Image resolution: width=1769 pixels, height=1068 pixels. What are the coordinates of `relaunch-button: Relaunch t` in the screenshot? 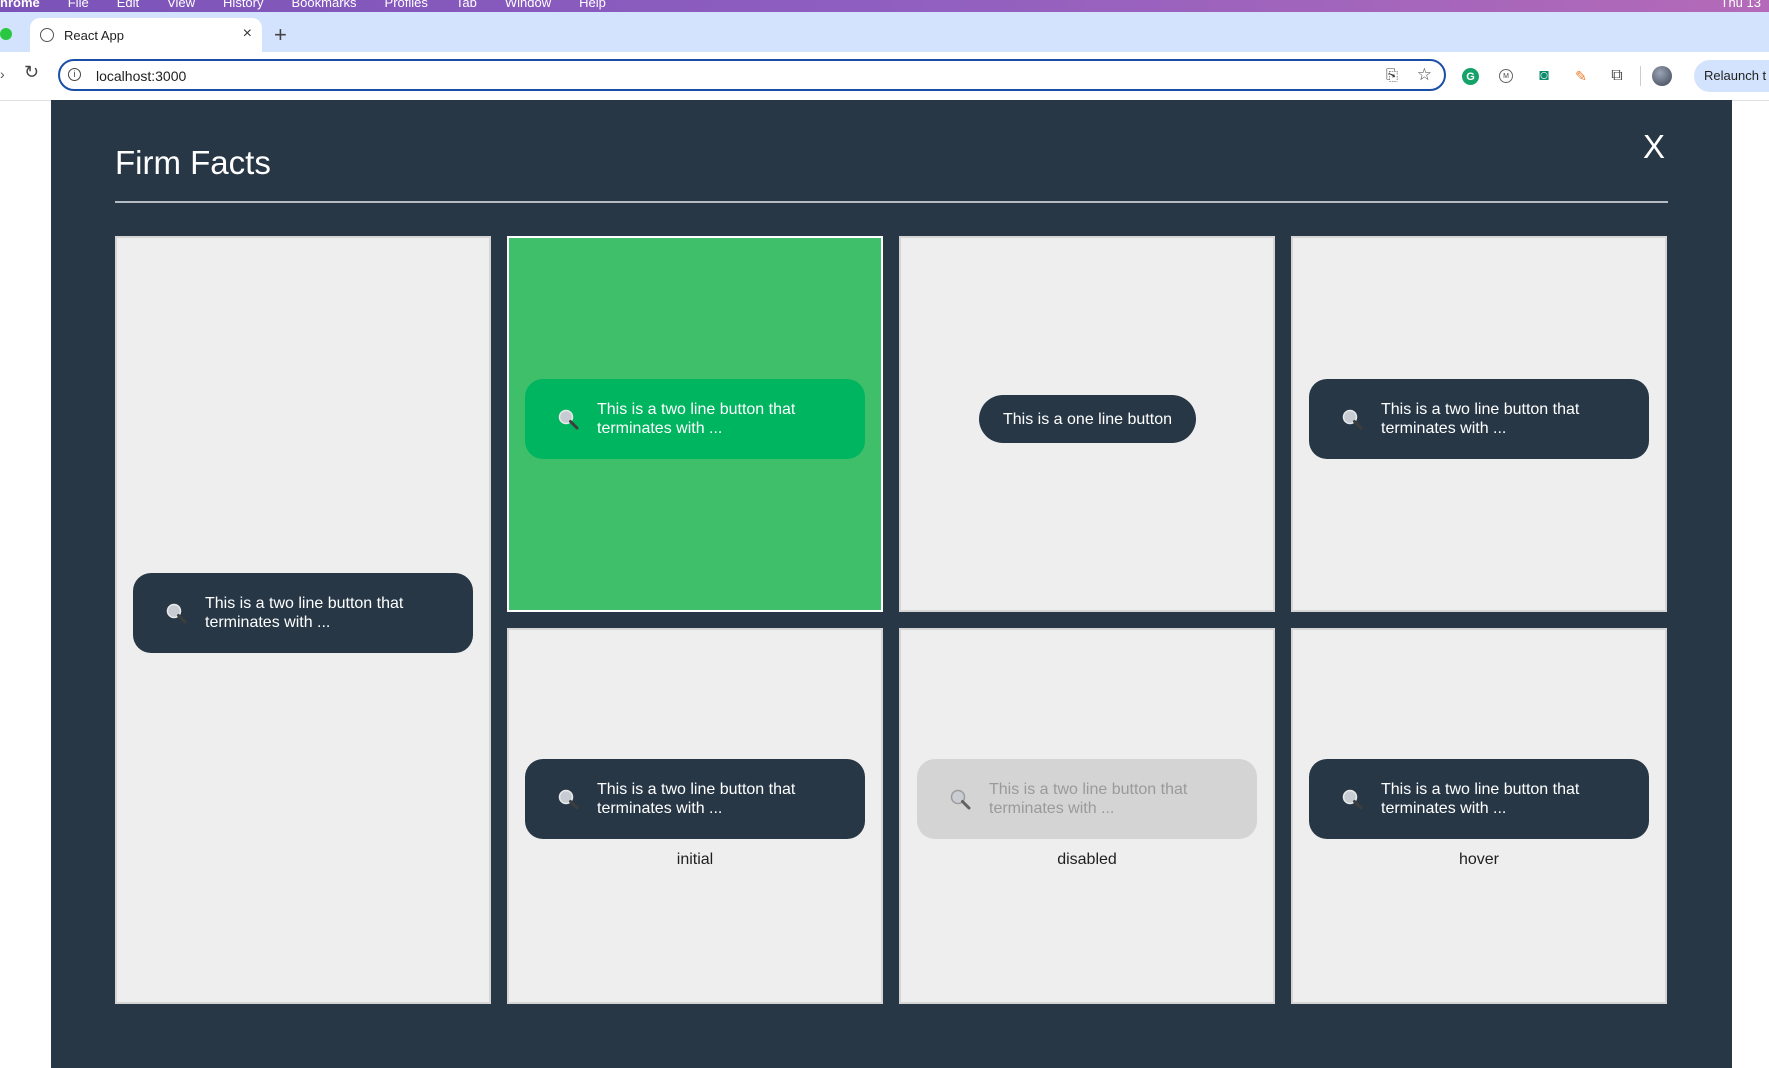 It's located at (1731, 76).